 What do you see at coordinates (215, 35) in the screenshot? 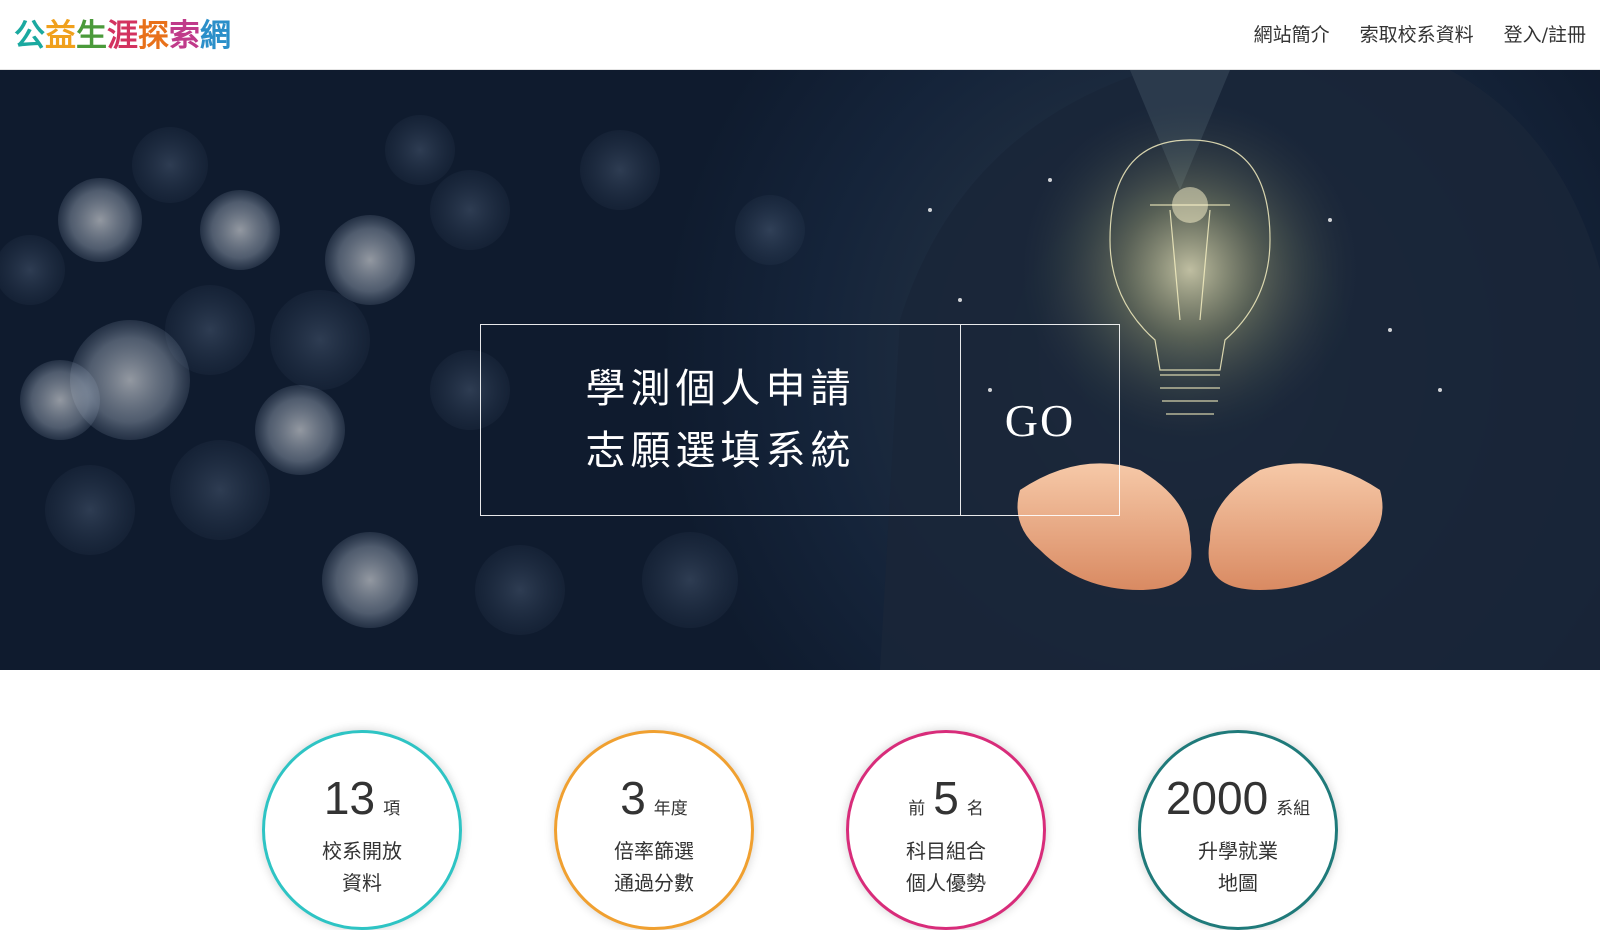
I see `logo-char: 網` at bounding box center [215, 35].